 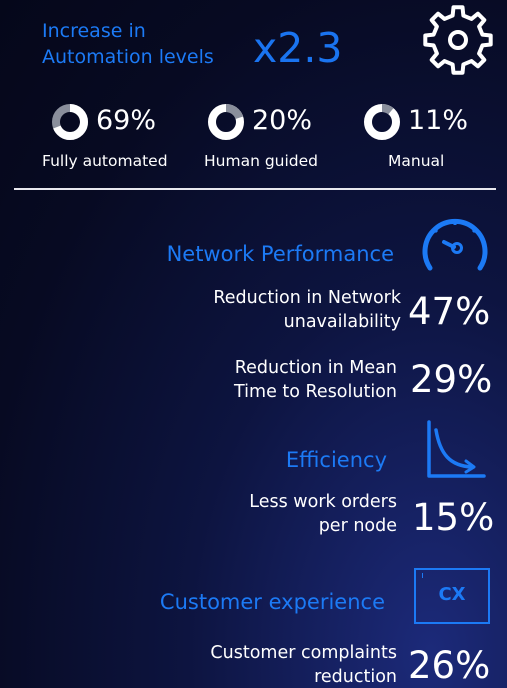 I want to click on label-human-guided: Human guided, so click(x=261, y=161).